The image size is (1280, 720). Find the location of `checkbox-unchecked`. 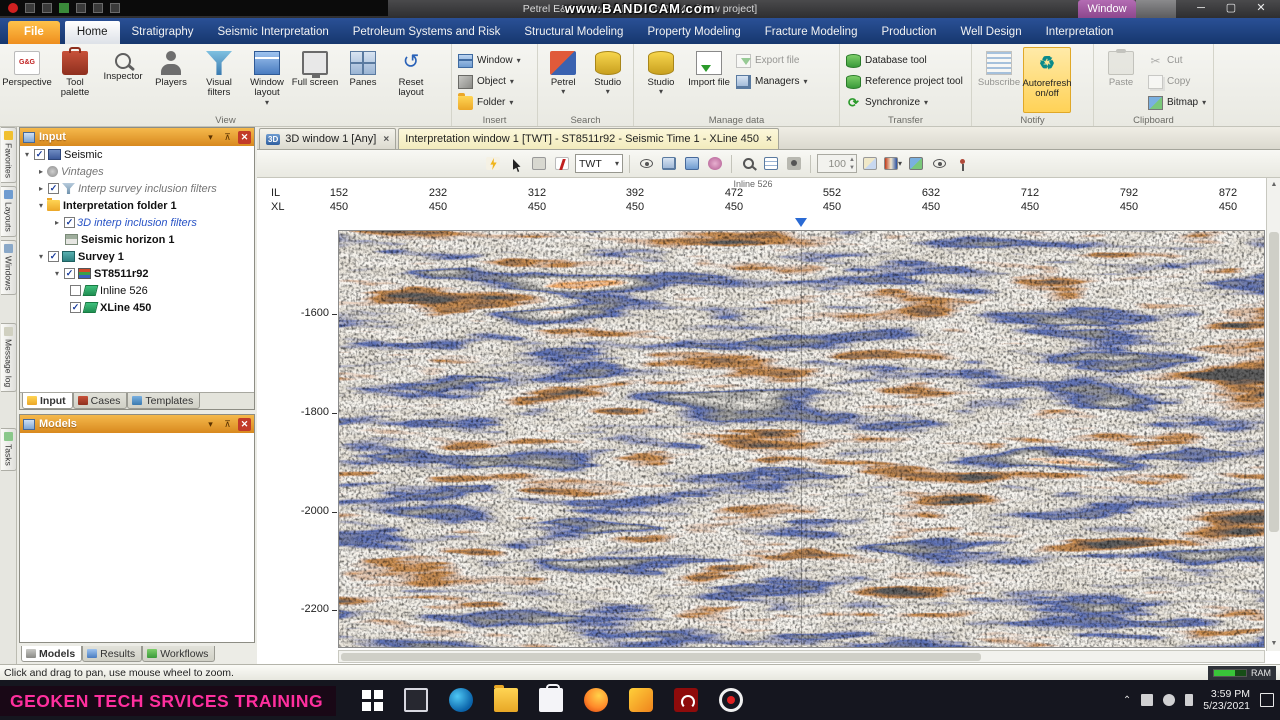

checkbox-unchecked is located at coordinates (75, 290).